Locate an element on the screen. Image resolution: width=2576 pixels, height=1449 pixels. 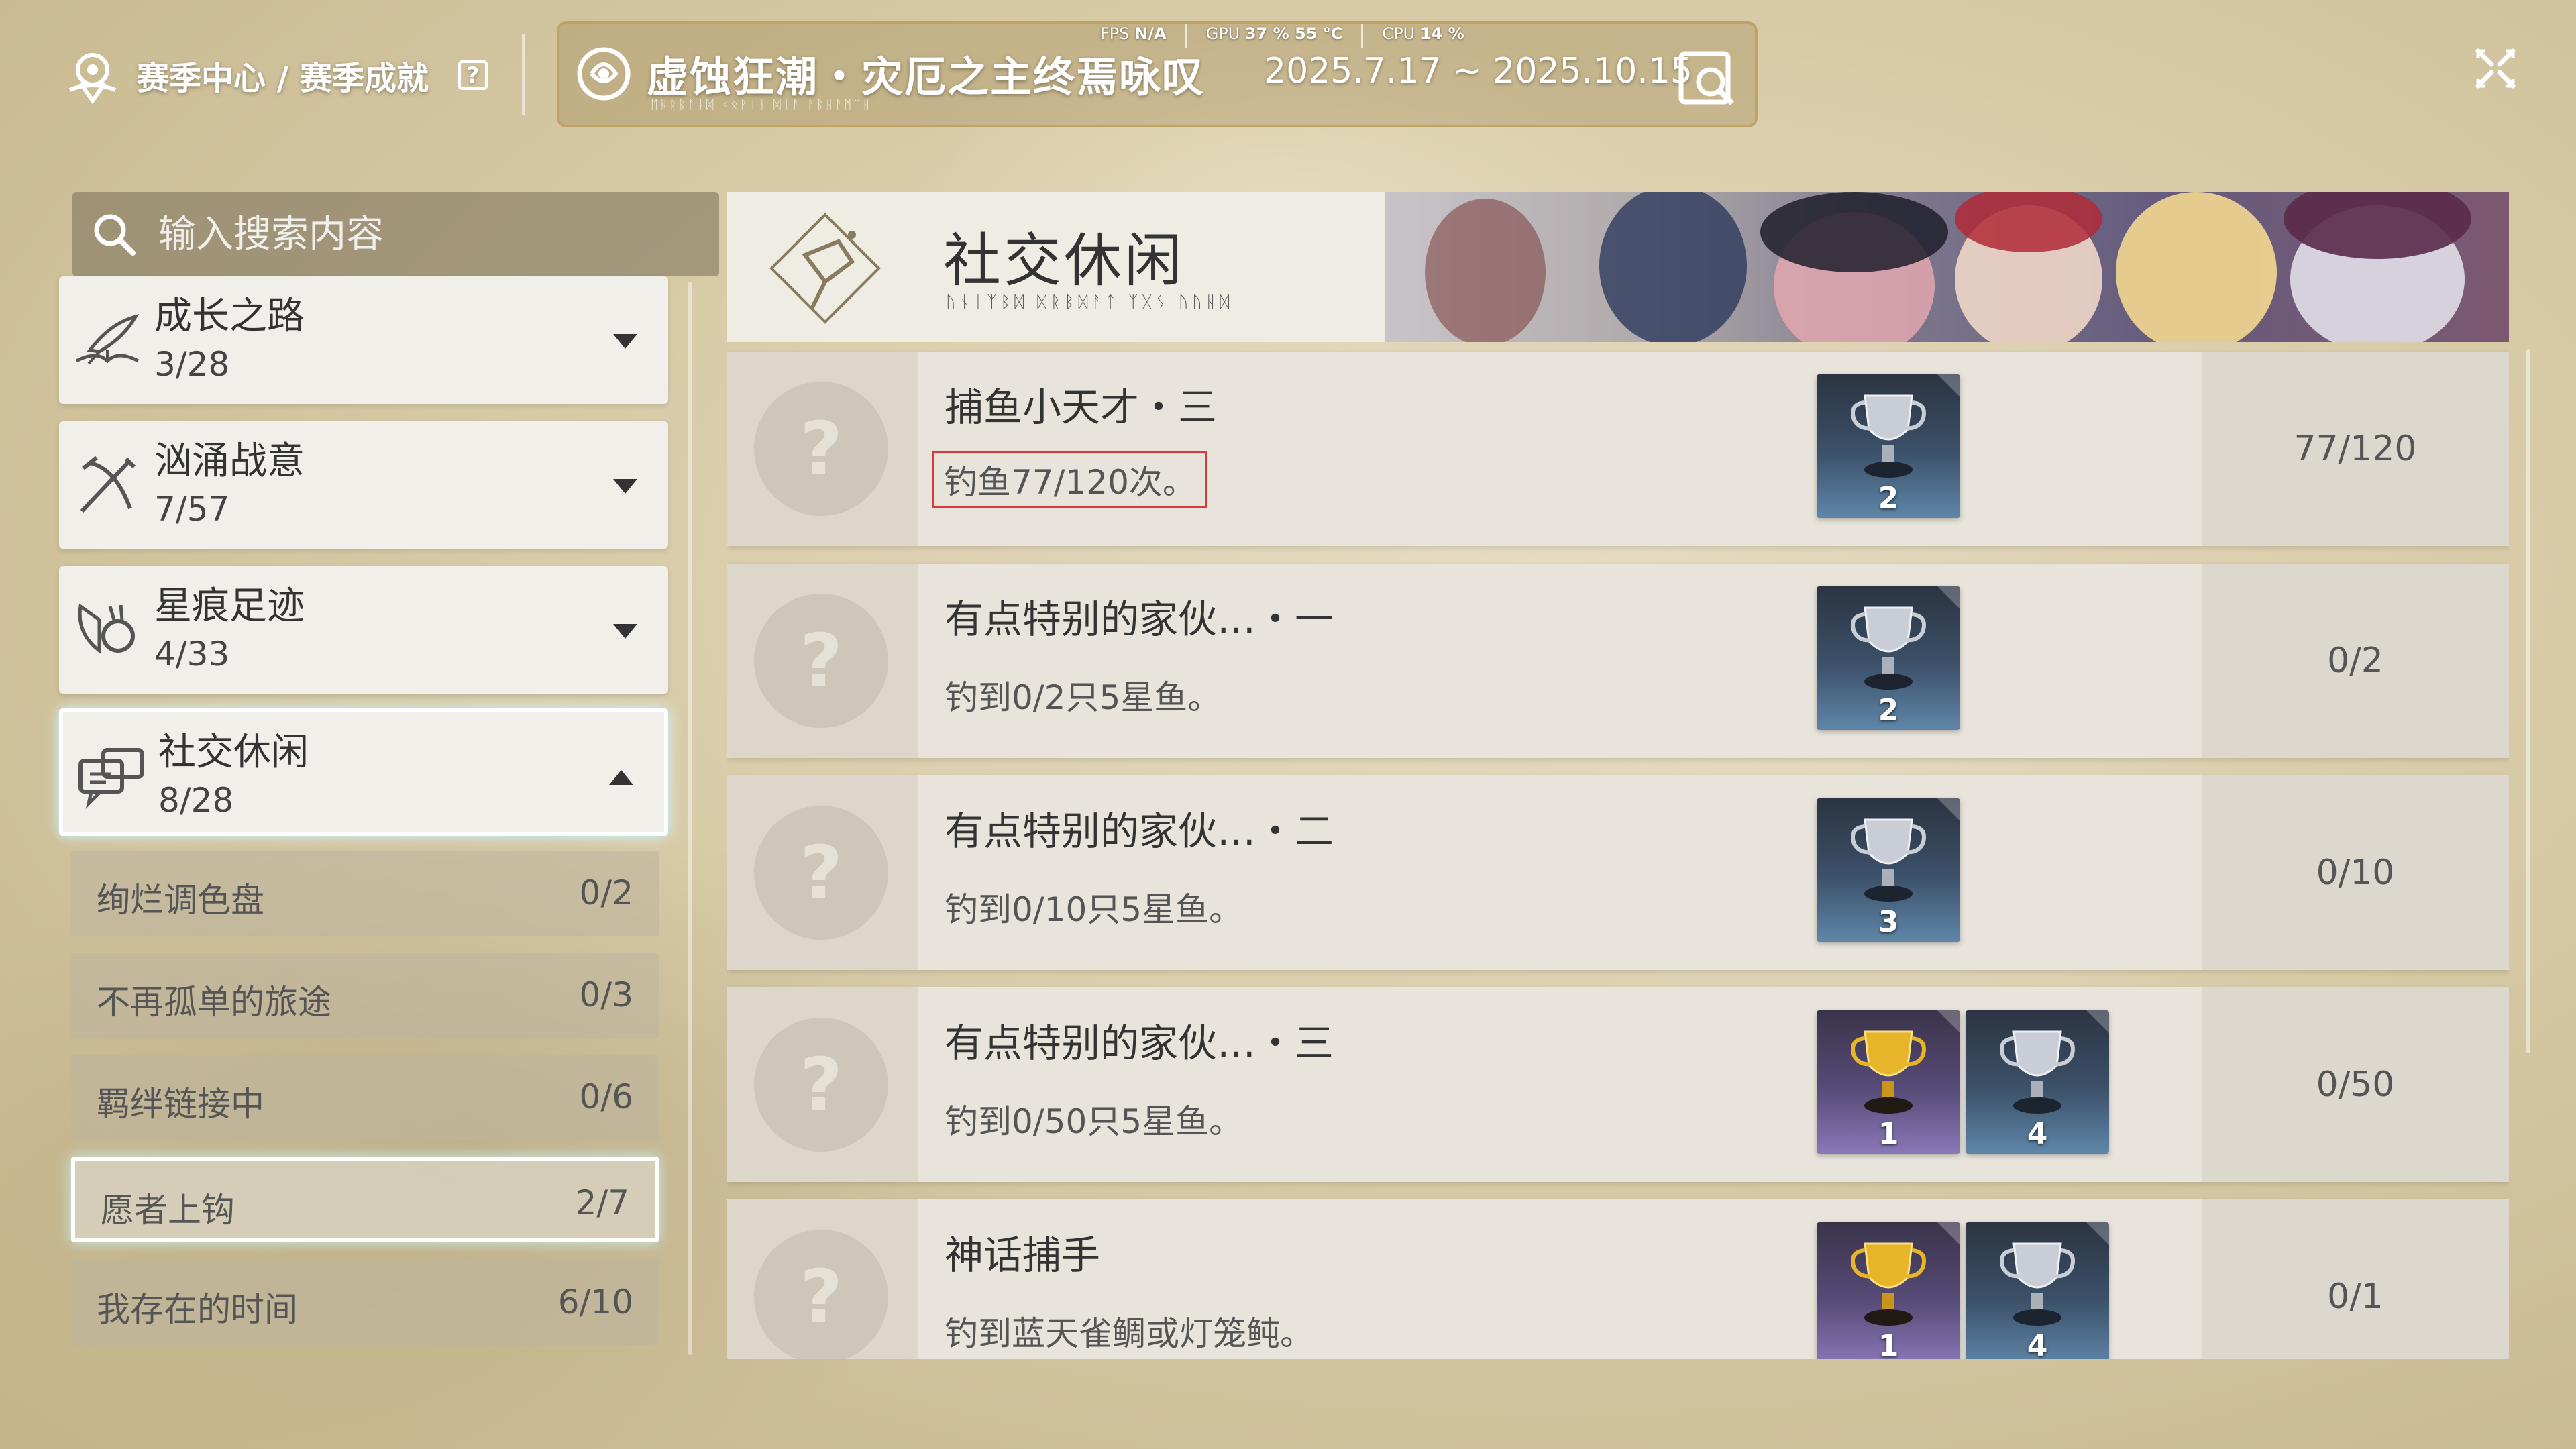
content-scrollbar is located at coordinates (2528, 701).